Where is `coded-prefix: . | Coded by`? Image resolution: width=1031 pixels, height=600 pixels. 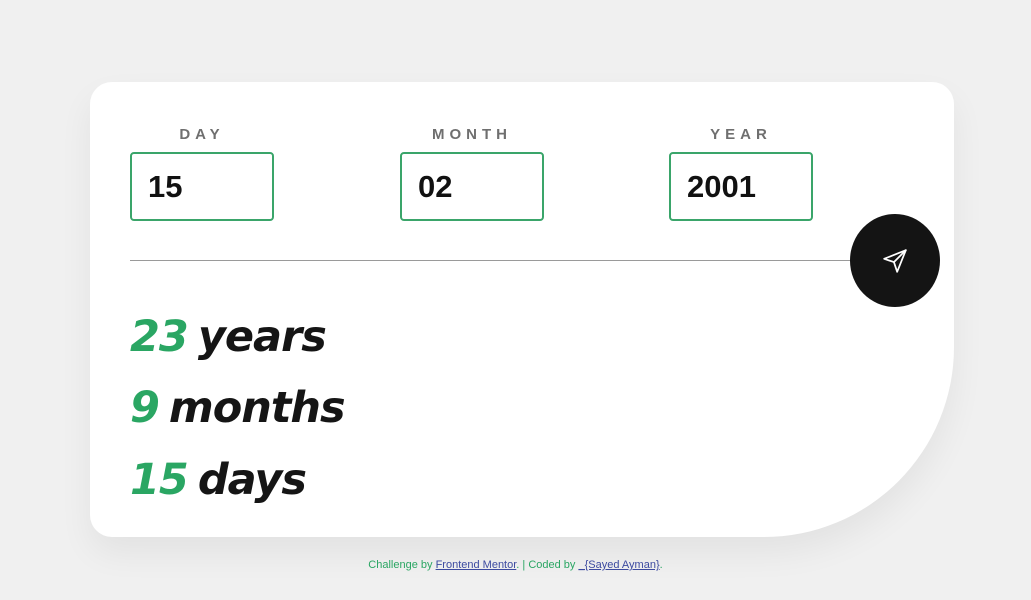 coded-prefix: . | Coded by is located at coordinates (546, 565).